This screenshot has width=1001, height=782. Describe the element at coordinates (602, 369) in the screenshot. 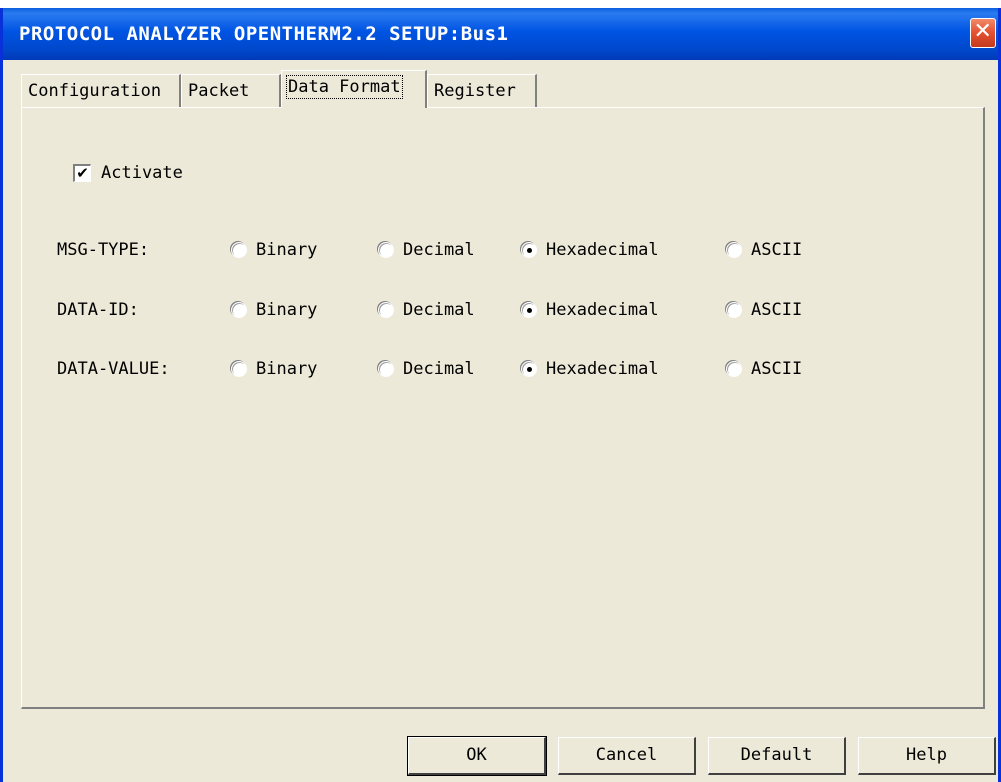

I see `data-value-hexadecimal-label: Hexadecimal` at that location.